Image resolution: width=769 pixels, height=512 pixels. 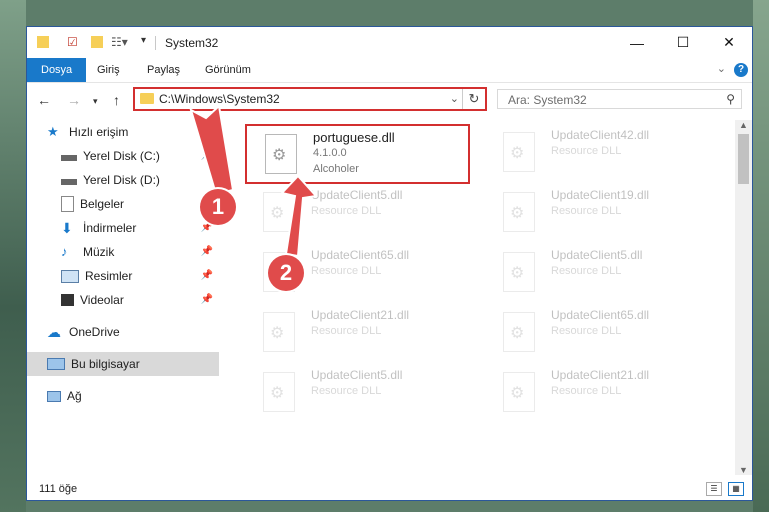 I want to click on annotation-badge-1: 1, so click(x=218, y=207).